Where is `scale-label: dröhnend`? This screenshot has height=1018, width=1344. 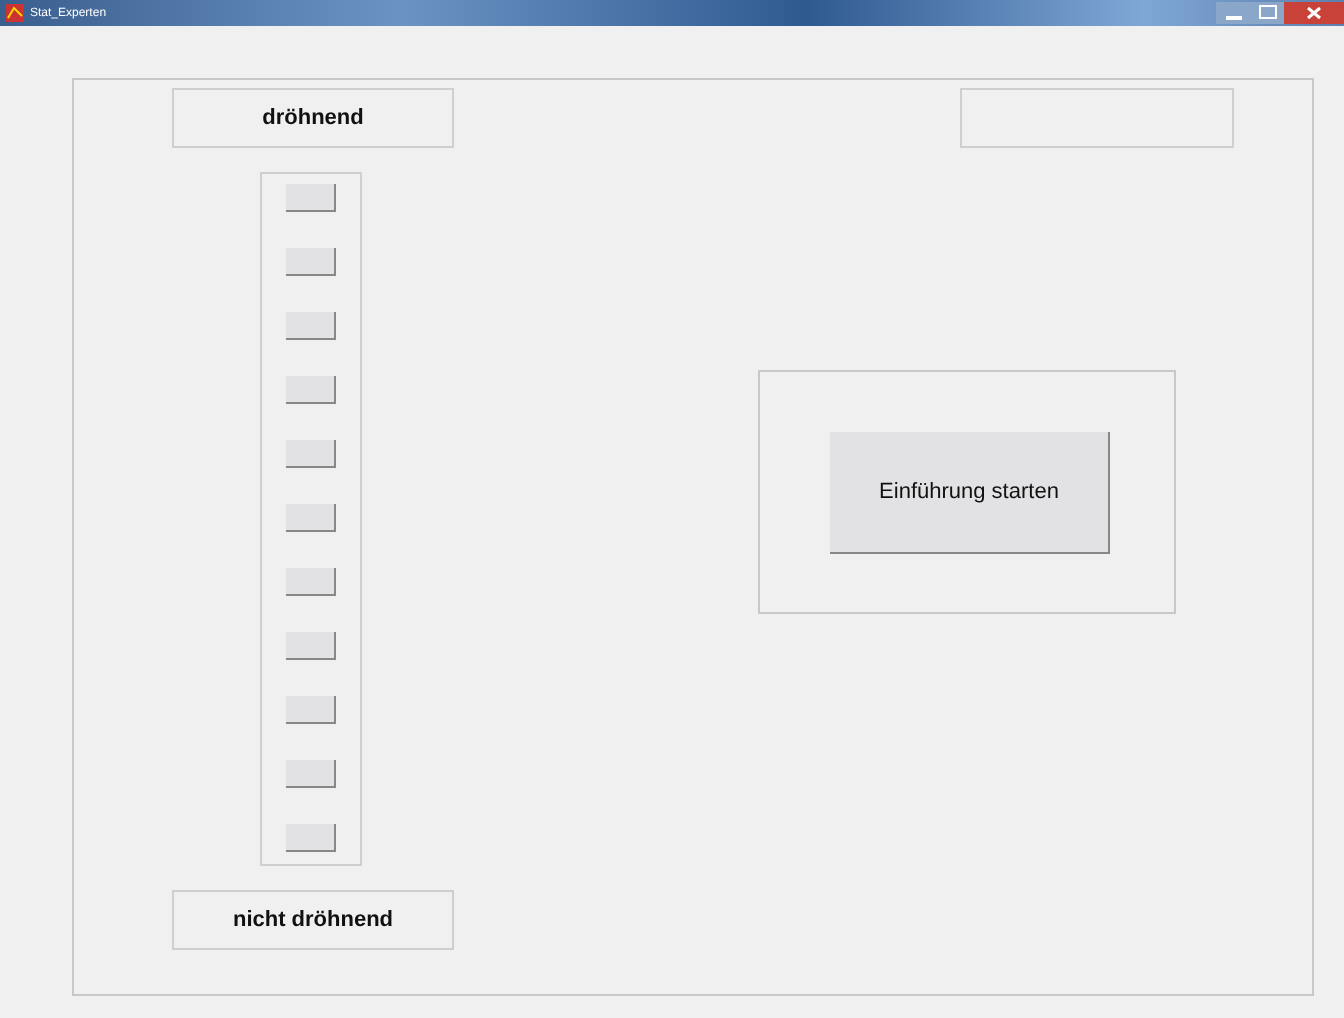 scale-label: dröhnend is located at coordinates (313, 118).